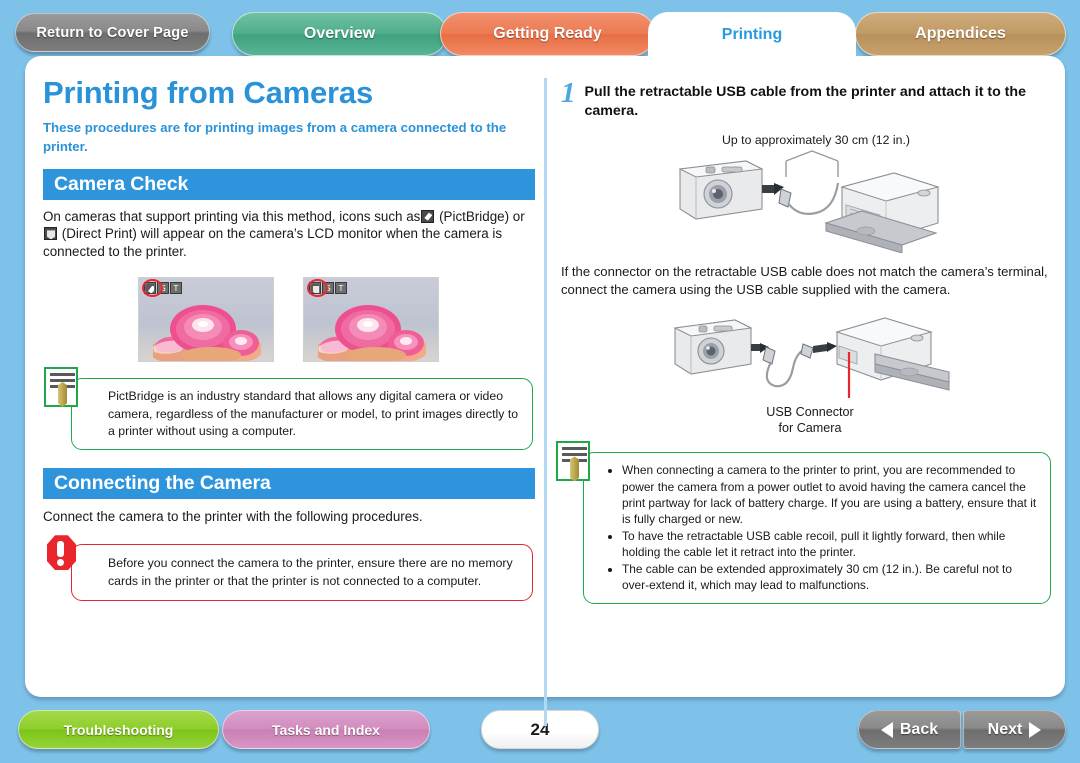 The height and width of the screenshot is (763, 1080). I want to click on section-heading-camera-check-label: Camera Check, so click(121, 183).